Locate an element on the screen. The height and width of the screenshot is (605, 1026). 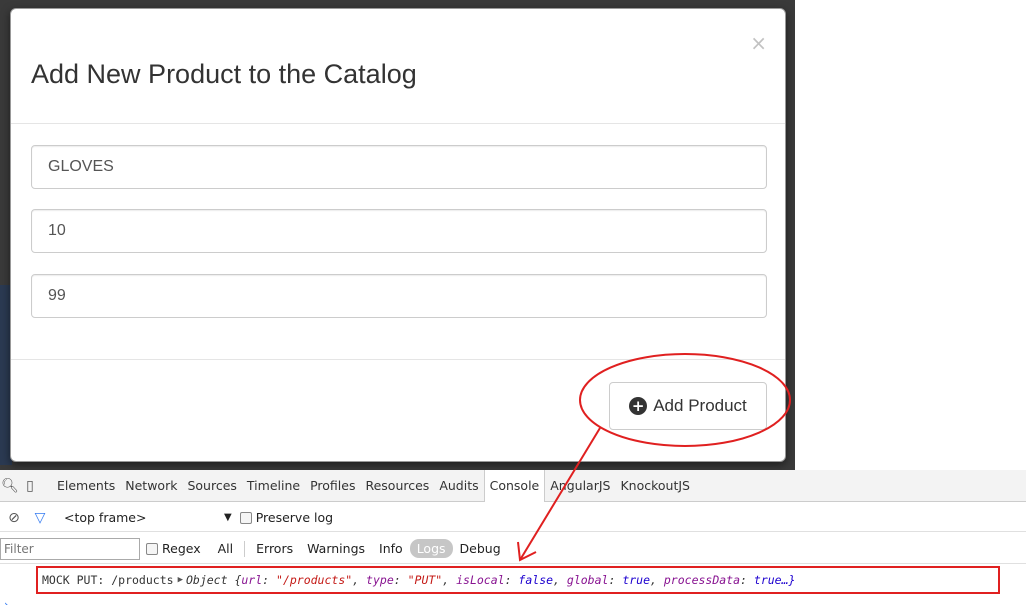
tab-angularjs: AngularJS is located at coordinates (580, 485).